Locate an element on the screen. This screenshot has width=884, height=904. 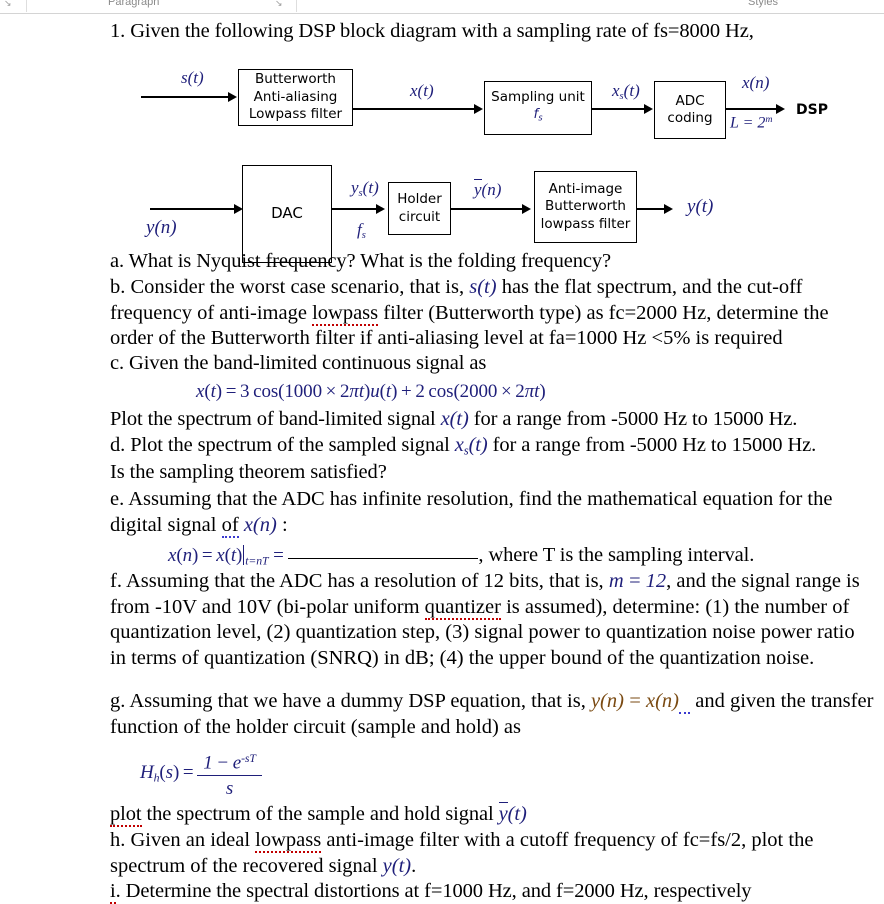
fraction-numerator: 1 − e-sT is located at coordinates (229, 761).